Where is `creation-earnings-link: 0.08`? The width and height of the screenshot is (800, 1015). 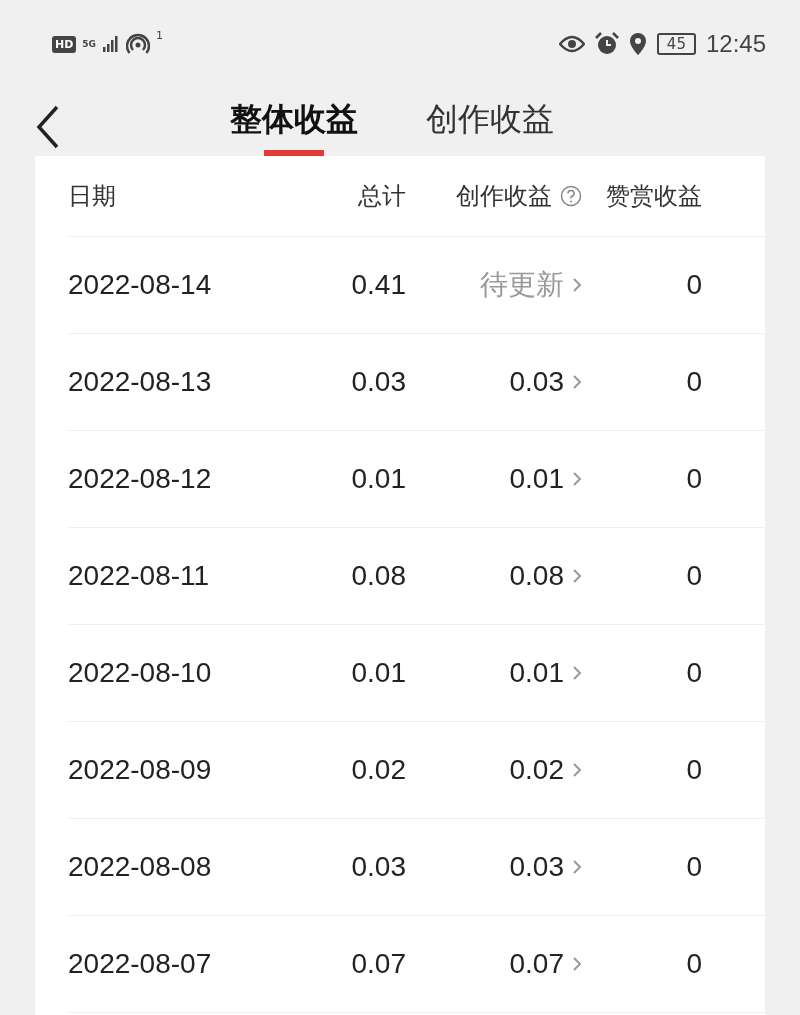
creation-earnings-link: 0.08 is located at coordinates (536, 576).